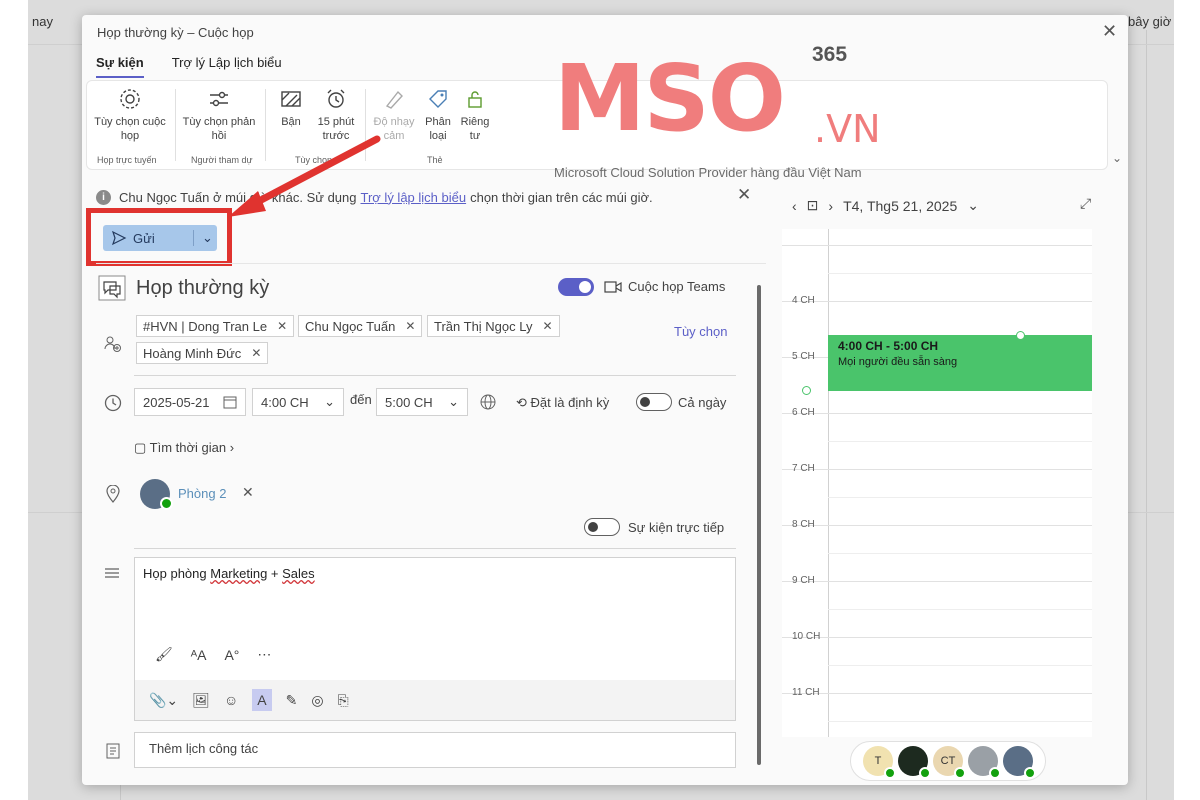 Image resolution: width=1200 pixels, height=800 pixels. What do you see at coordinates (205, 326) in the screenshot?
I see `attendee-name: #HVN | Dong Tran Le` at bounding box center [205, 326].